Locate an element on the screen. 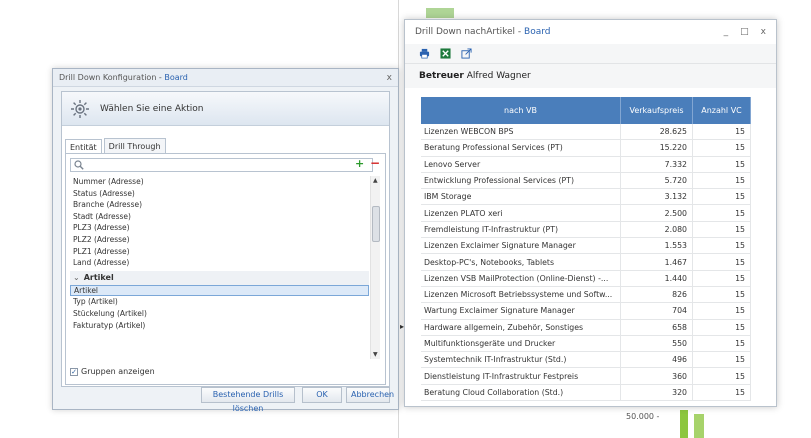 This screenshot has height=438, width=811. list-item: PLZ1 (Adresse) is located at coordinates (219, 252).